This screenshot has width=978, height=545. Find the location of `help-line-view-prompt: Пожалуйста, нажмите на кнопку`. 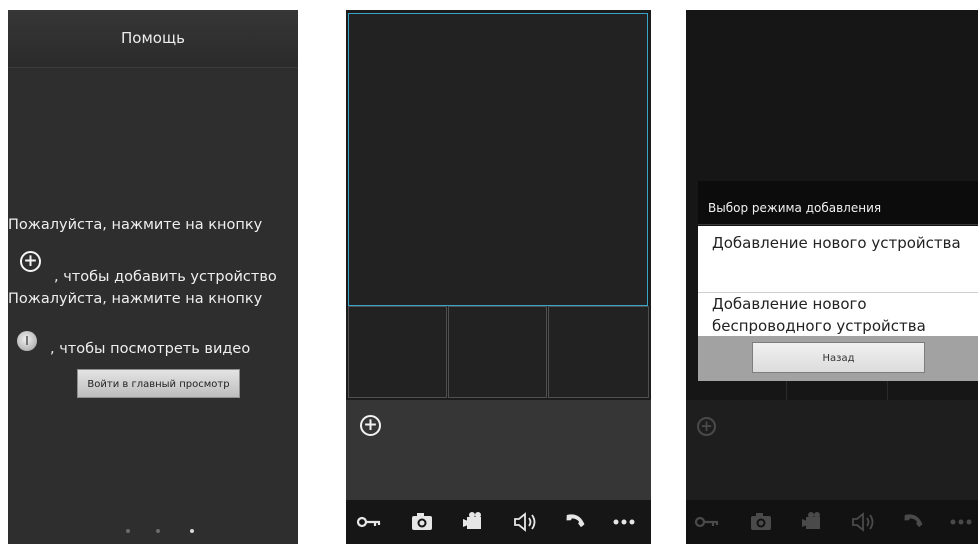

help-line-view-prompt: Пожалуйста, нажмите на кнопку is located at coordinates (135, 299).